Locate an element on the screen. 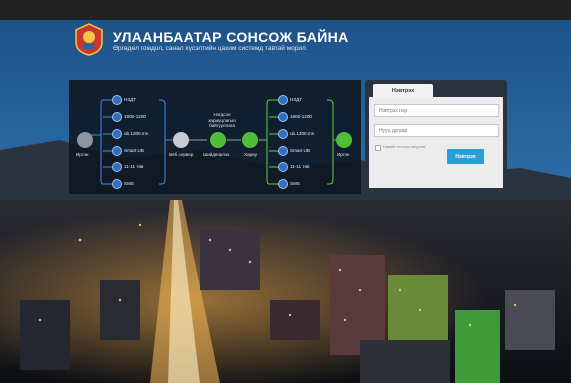  channel-right-label: НЗДТ is located at coordinates (296, 99).